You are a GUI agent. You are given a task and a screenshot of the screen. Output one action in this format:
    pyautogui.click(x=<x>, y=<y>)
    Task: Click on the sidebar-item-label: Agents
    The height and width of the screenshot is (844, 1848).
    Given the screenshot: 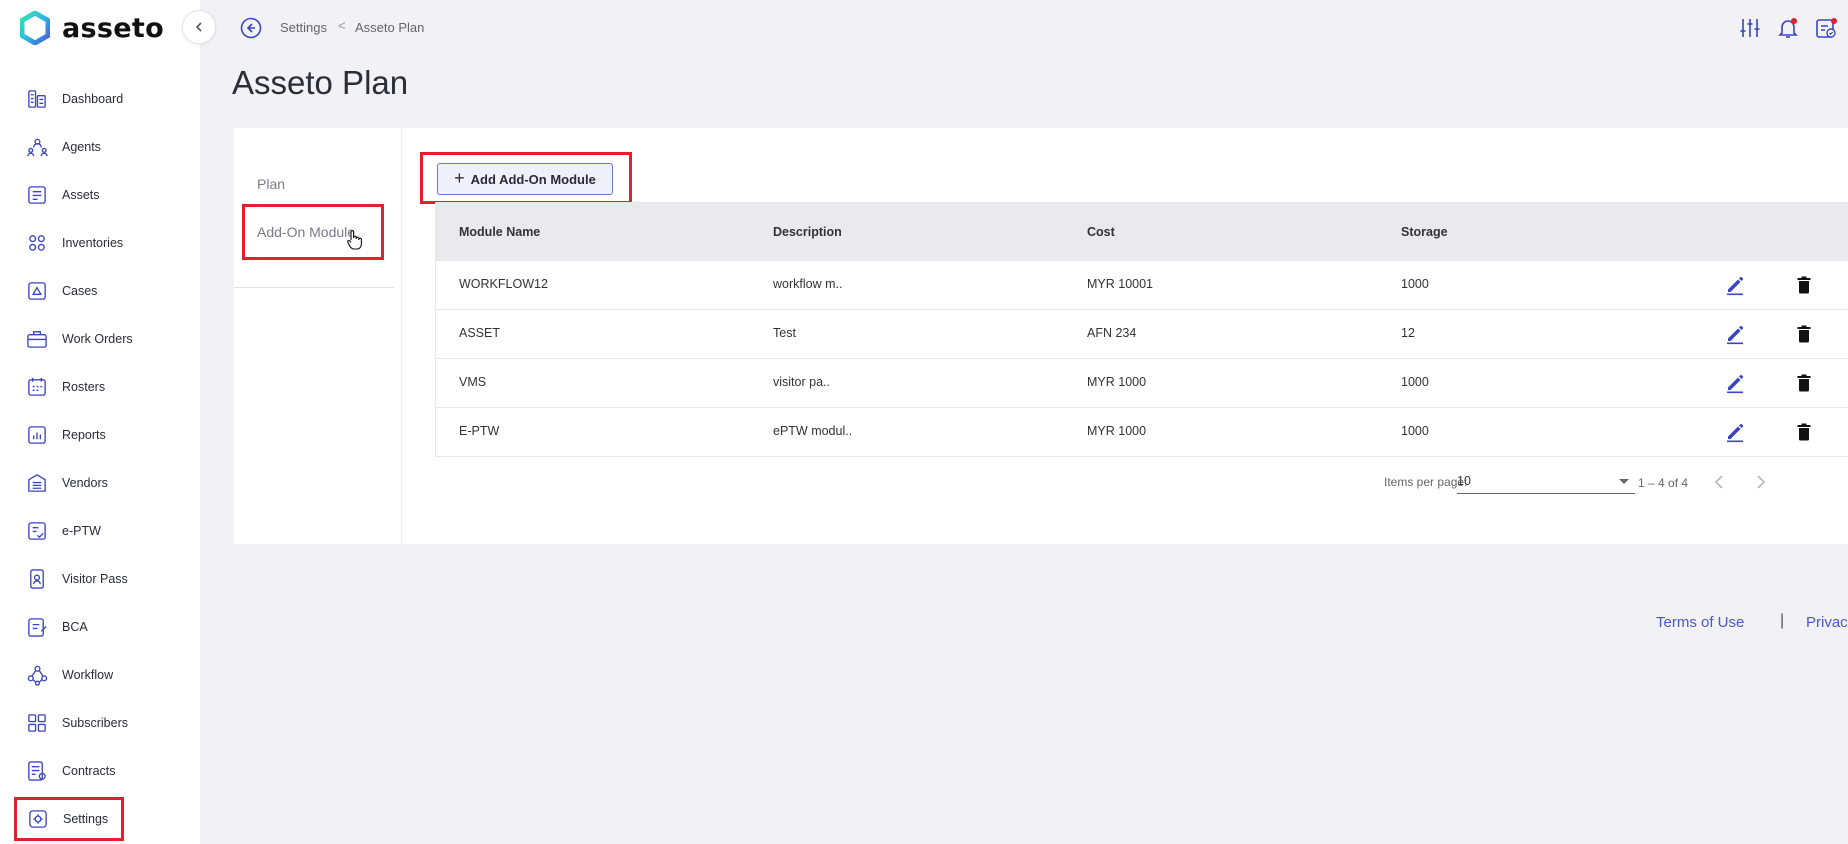 What is the action you would take?
    pyautogui.click(x=81, y=147)
    